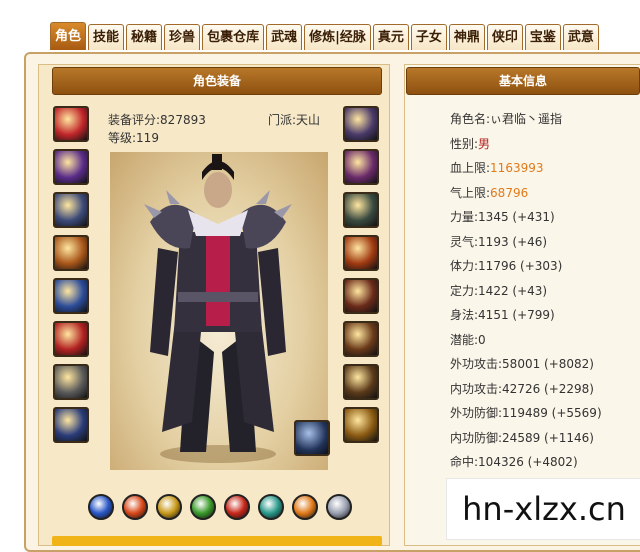  What do you see at coordinates (464, 290) in the screenshot?
I see `stat-label: 定力:` at bounding box center [464, 290].